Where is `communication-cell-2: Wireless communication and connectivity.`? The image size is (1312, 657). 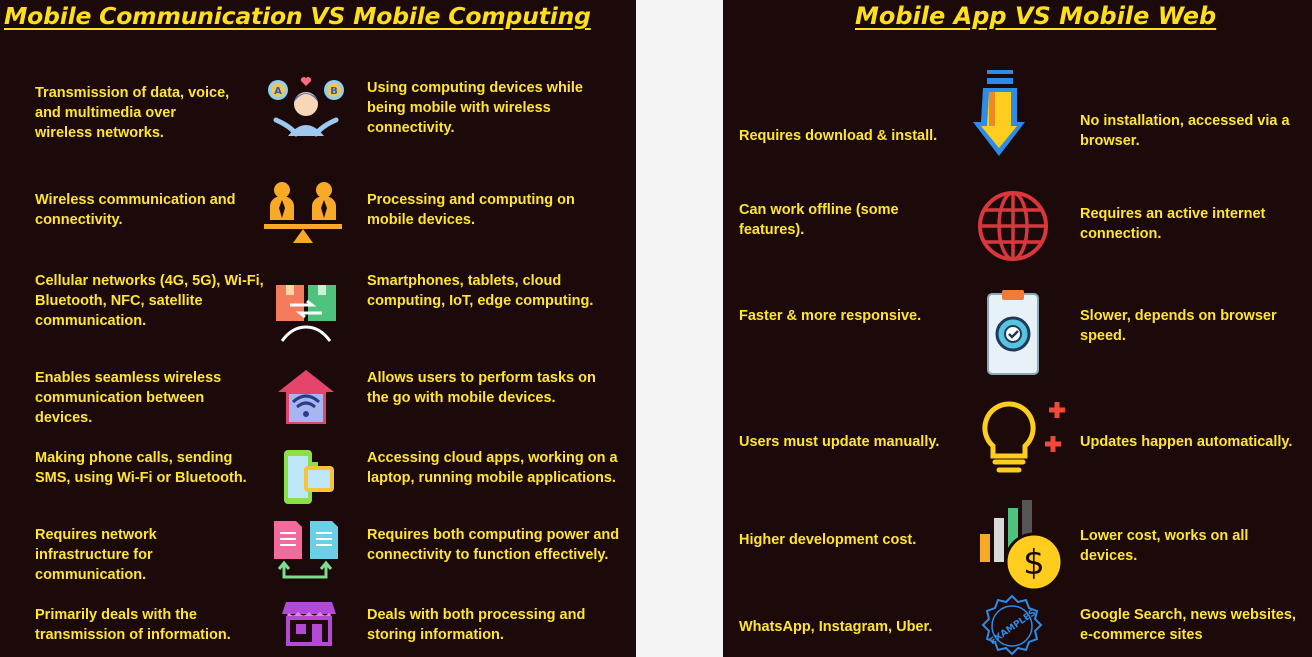 communication-cell-2: Wireless communication and connectivity. is located at coordinates (135, 210).